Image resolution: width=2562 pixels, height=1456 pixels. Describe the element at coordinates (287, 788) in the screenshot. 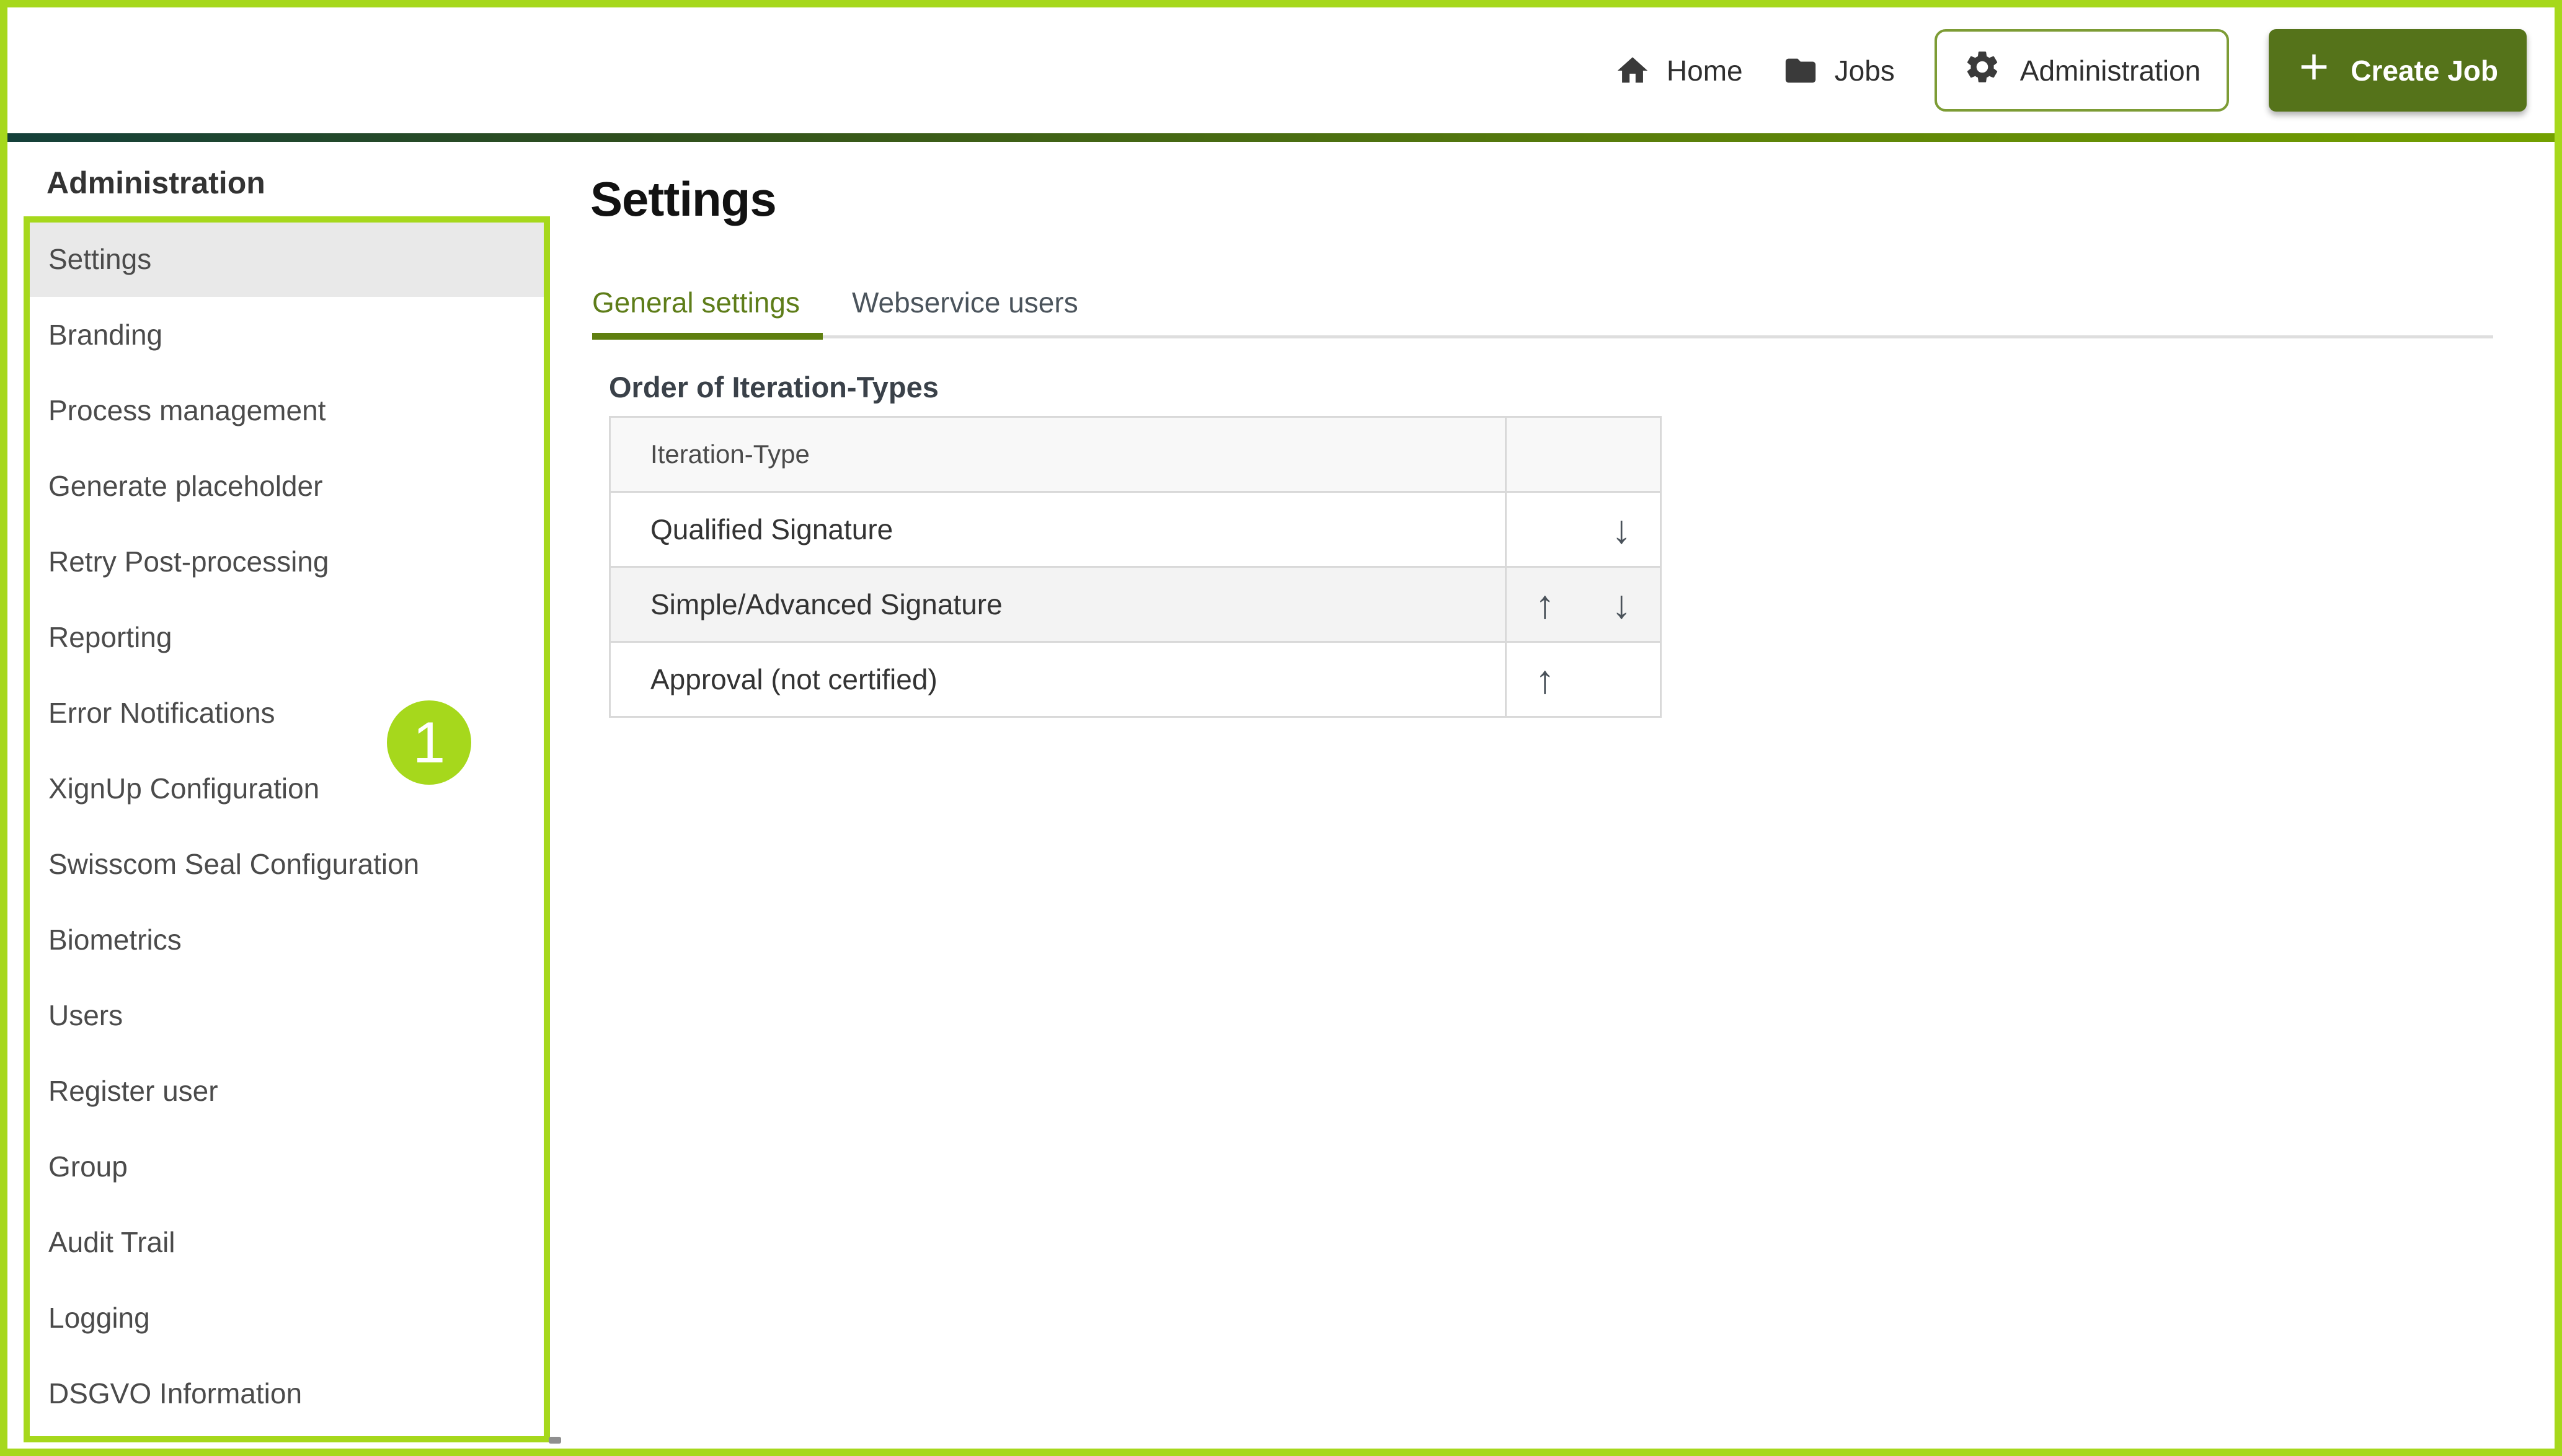

I see `sidebar-item-xignup-configuration: XignUp Configuration` at that location.